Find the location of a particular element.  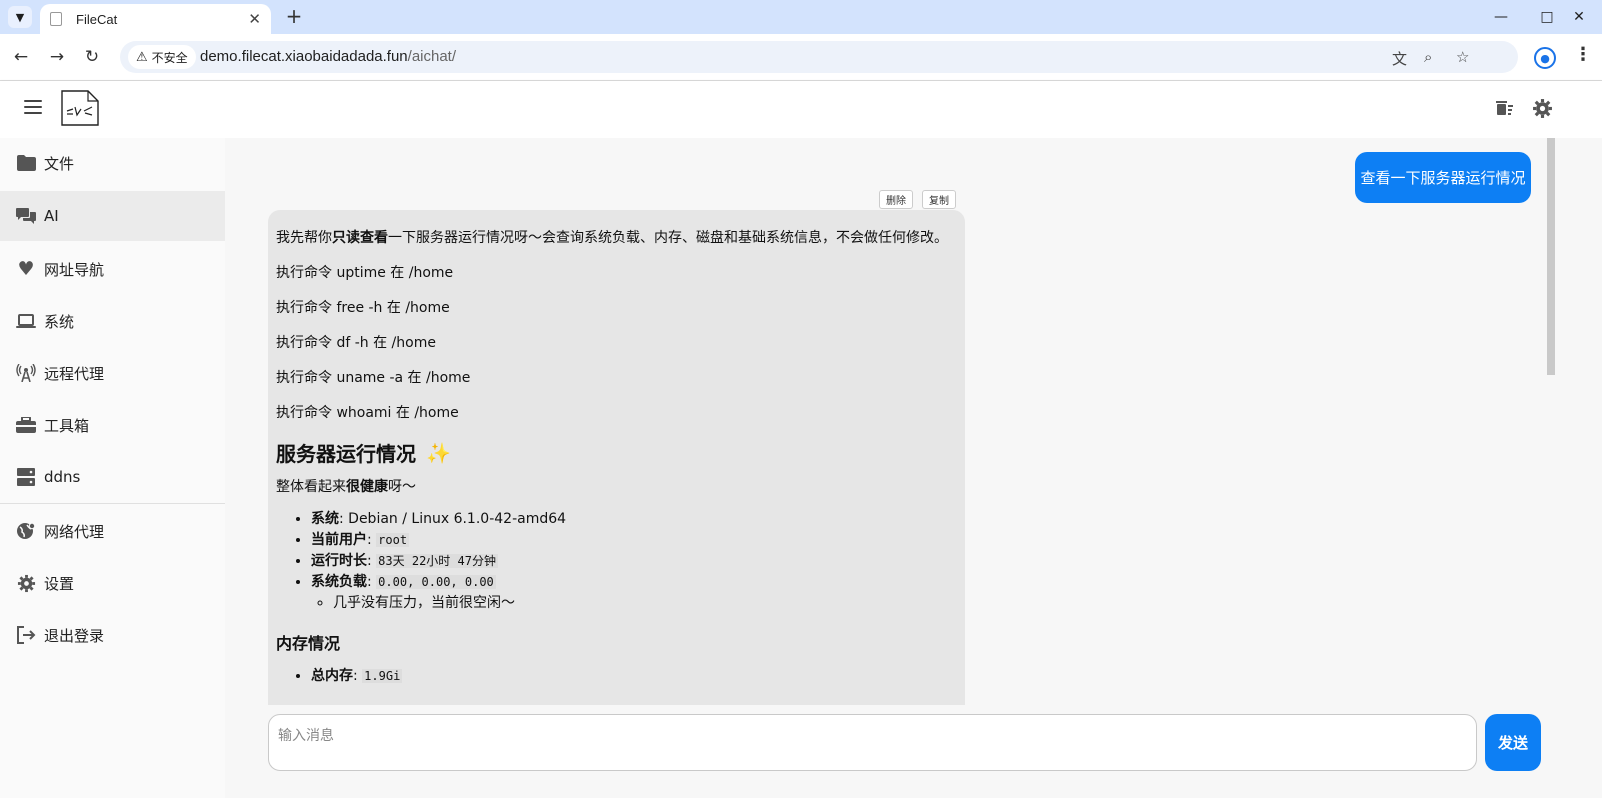

sidebar-divider is located at coordinates (112, 503).